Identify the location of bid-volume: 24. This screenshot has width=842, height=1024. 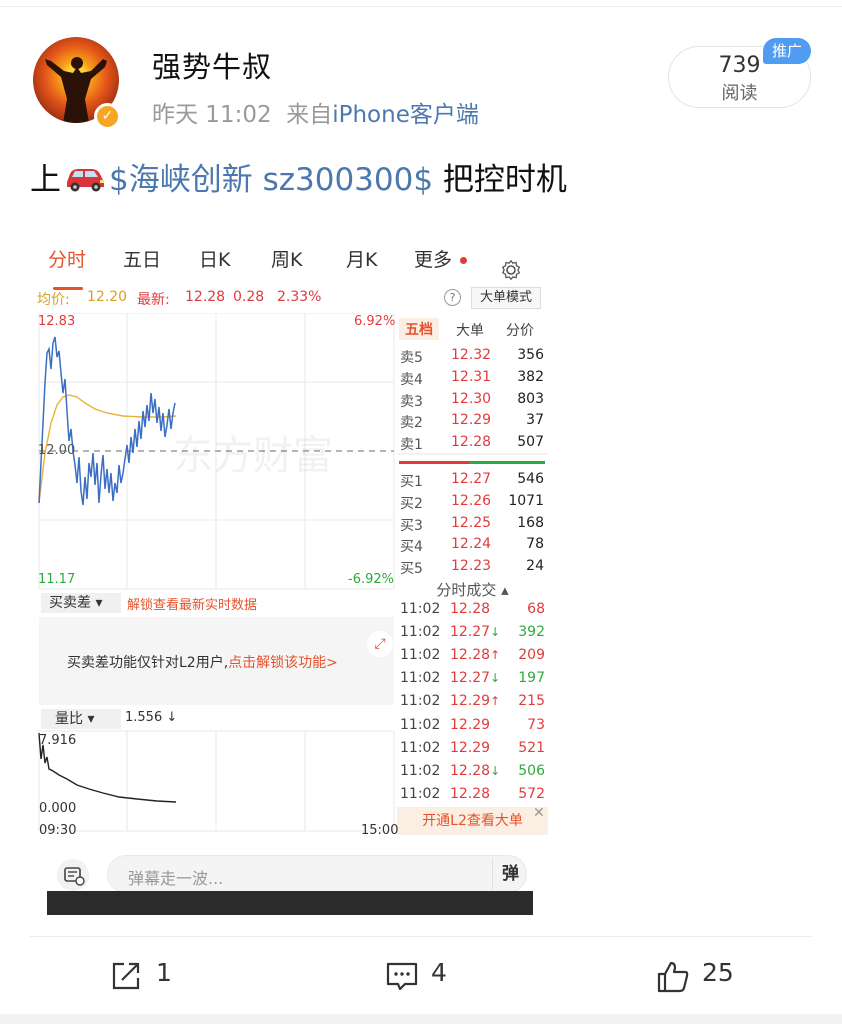
(535, 566).